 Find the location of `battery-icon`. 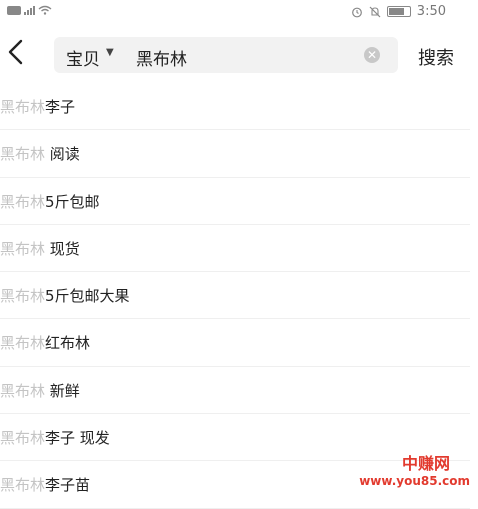

battery-icon is located at coordinates (398, 11).